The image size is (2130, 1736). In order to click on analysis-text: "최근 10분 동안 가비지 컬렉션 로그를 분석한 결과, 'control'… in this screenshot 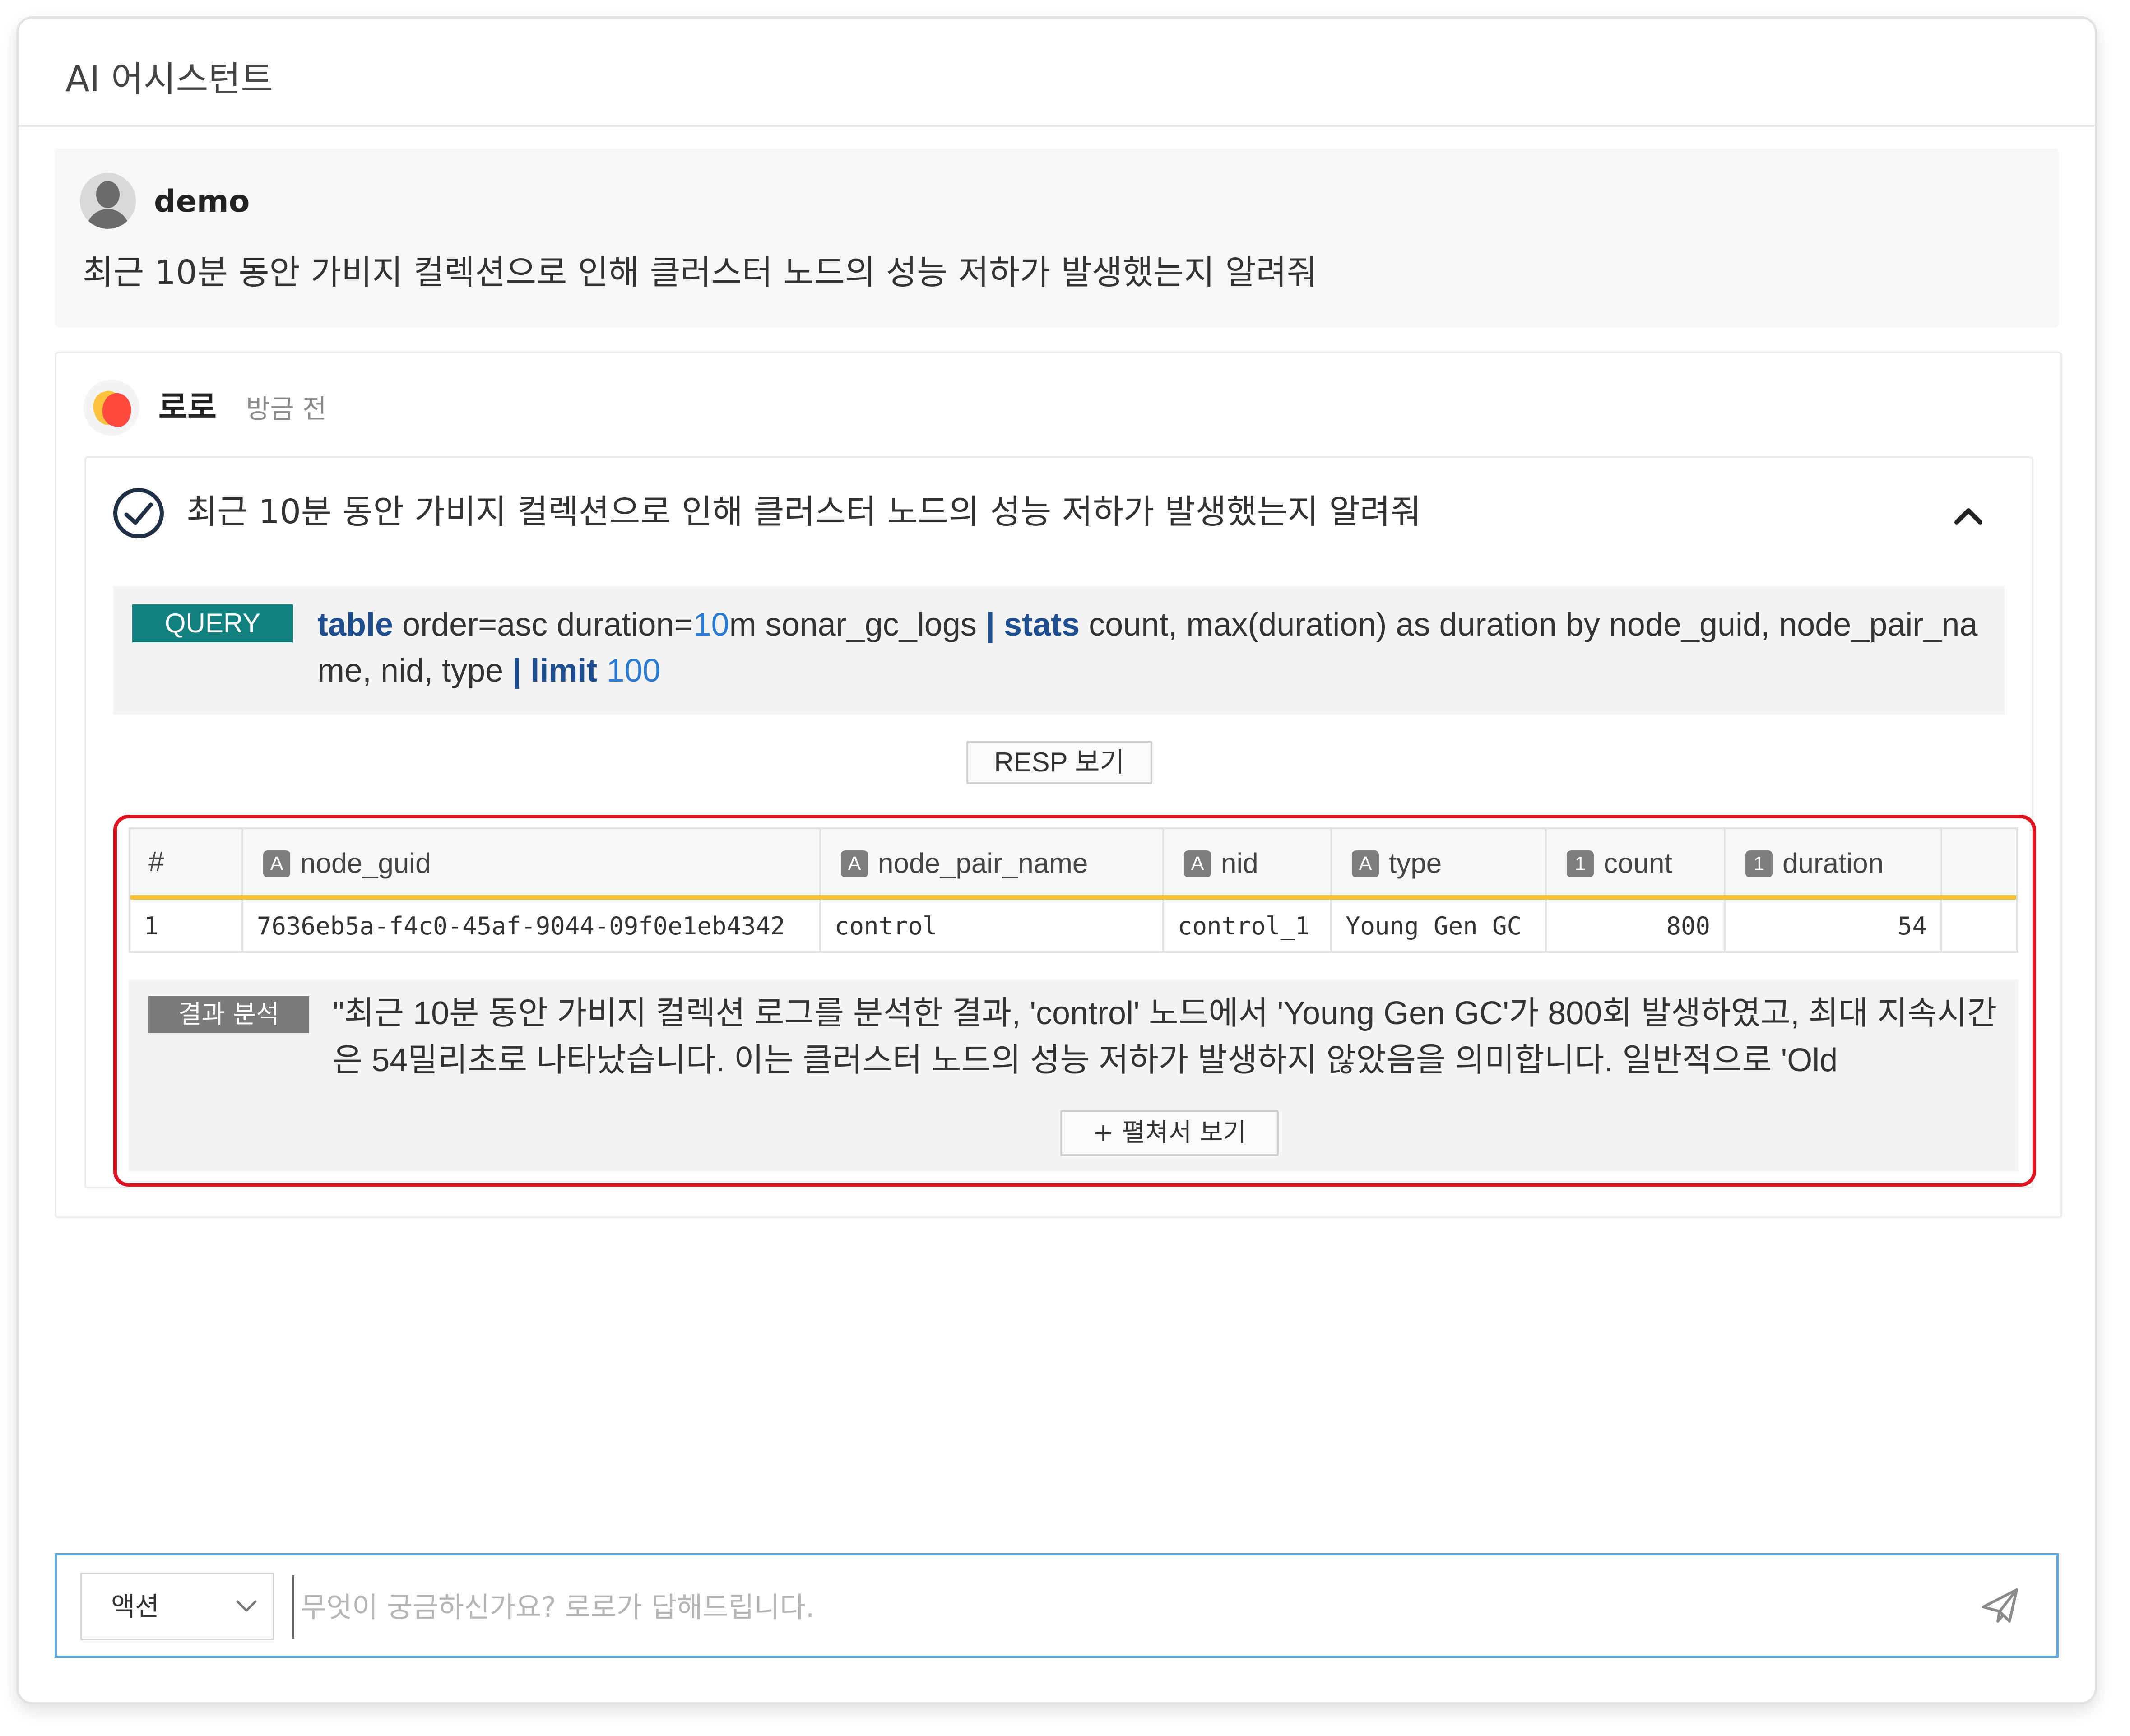, I will do `click(1165, 1036)`.